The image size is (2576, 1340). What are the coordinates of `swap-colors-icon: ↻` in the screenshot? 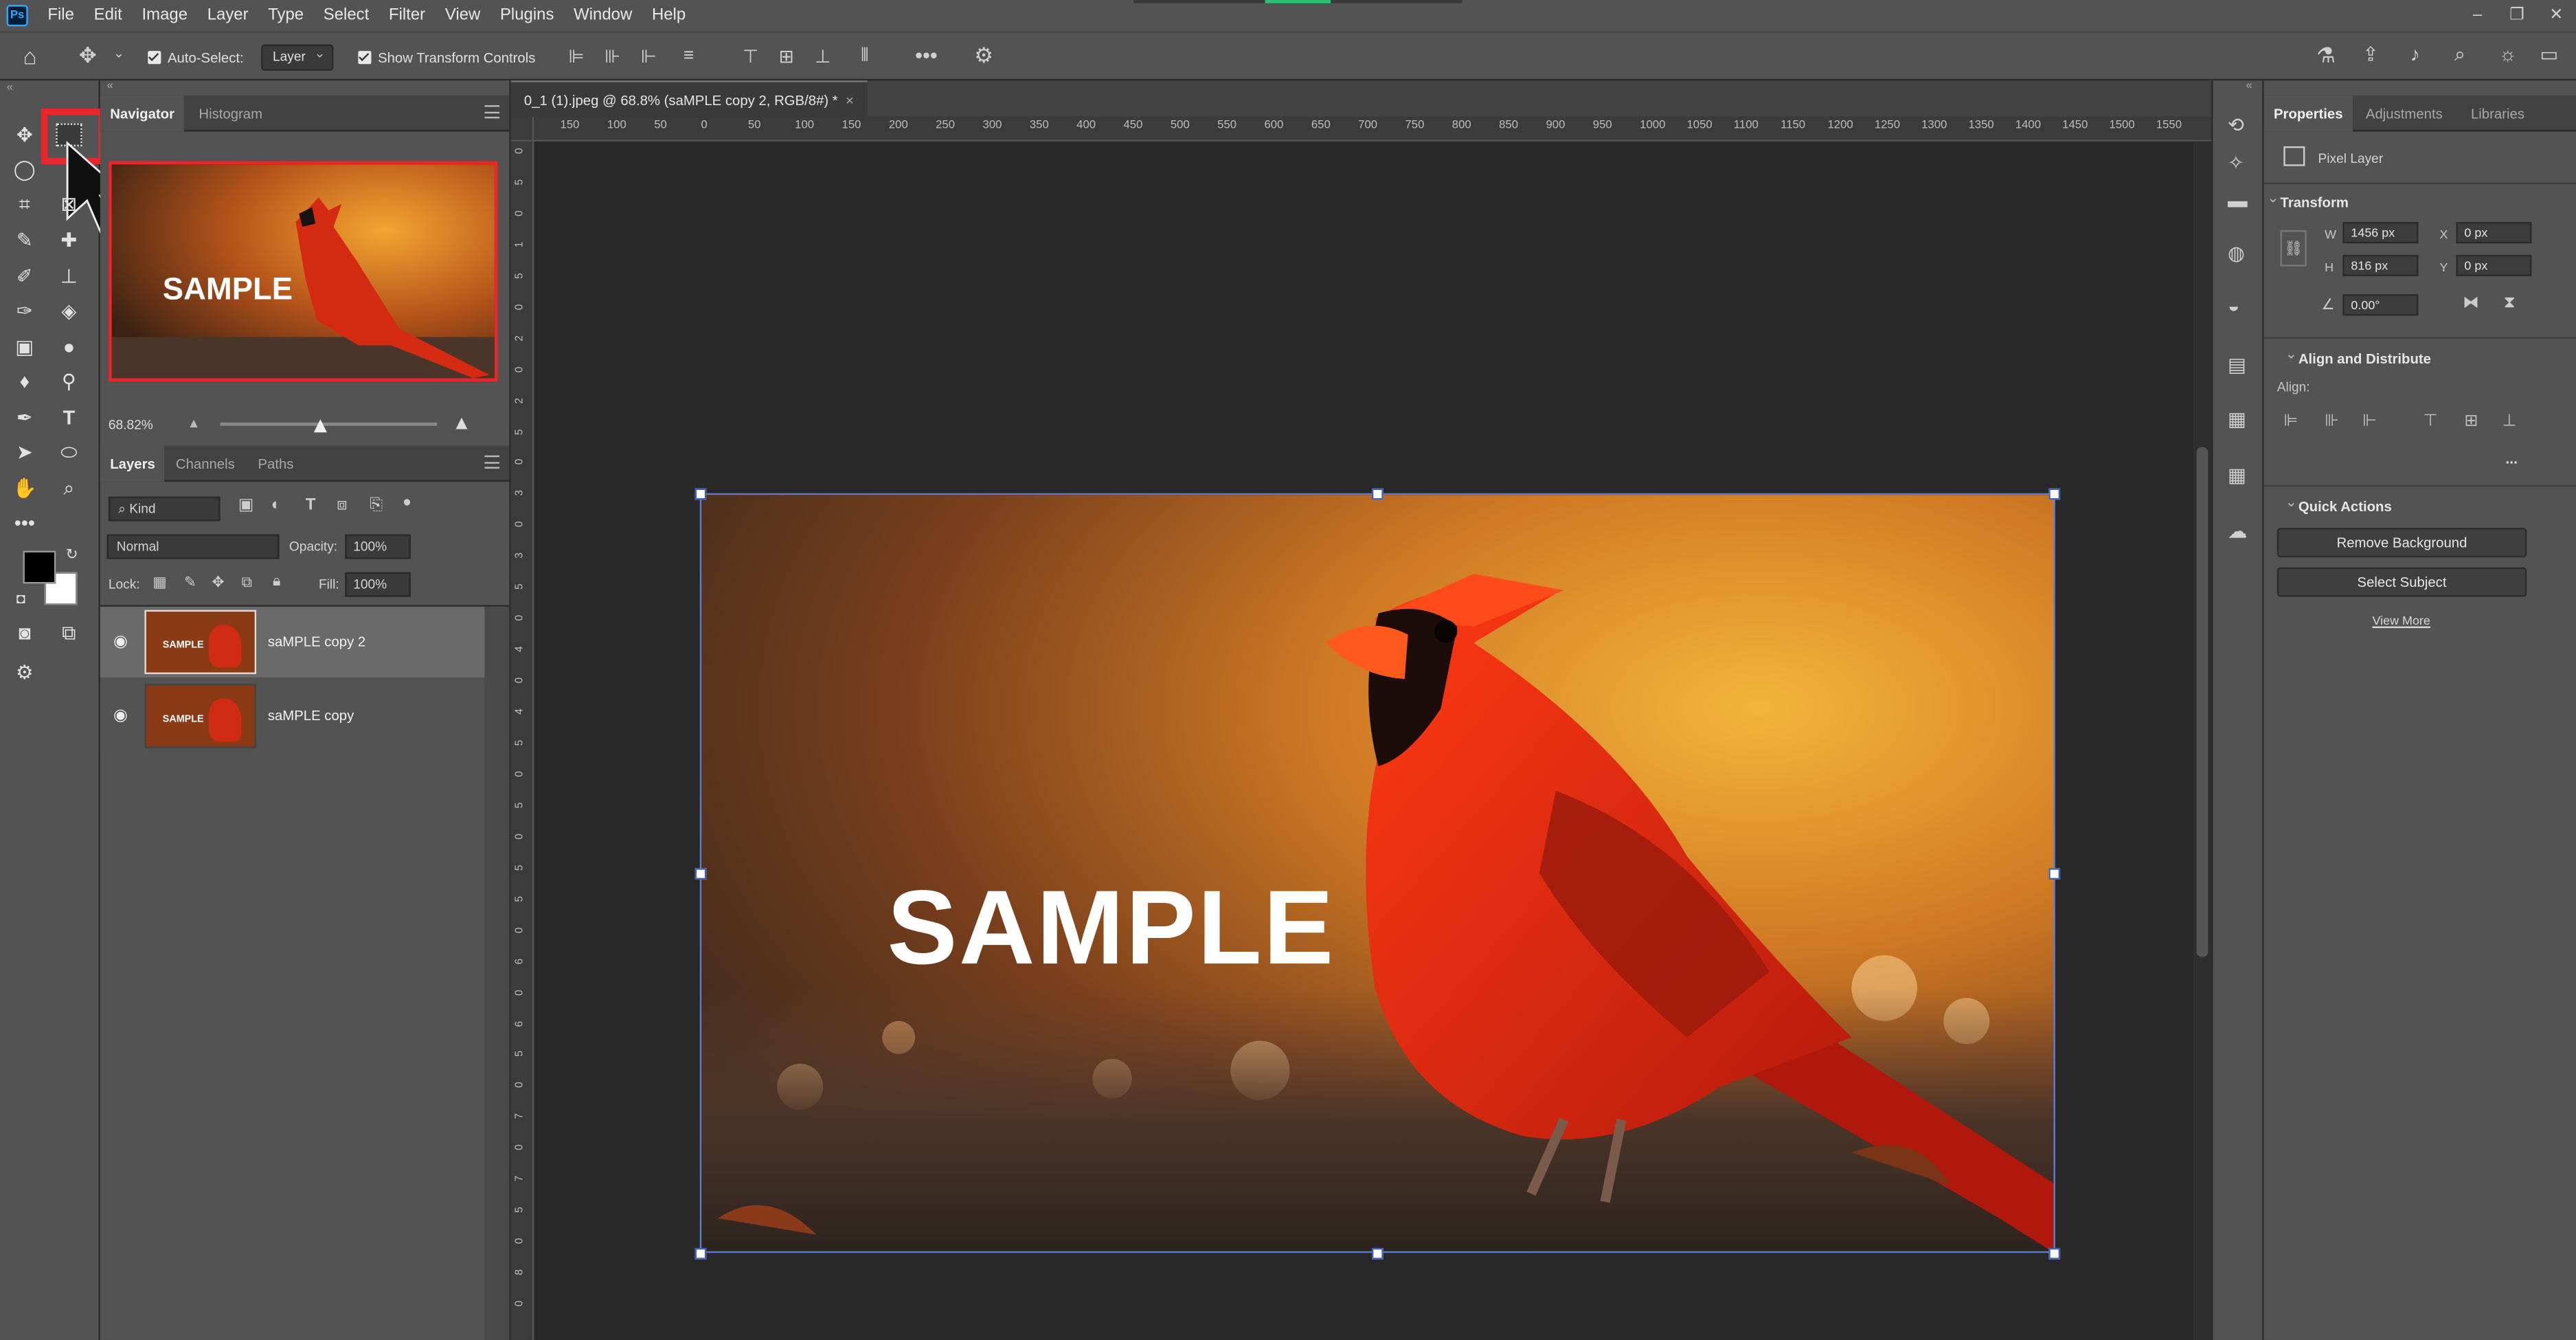 It's located at (72, 555).